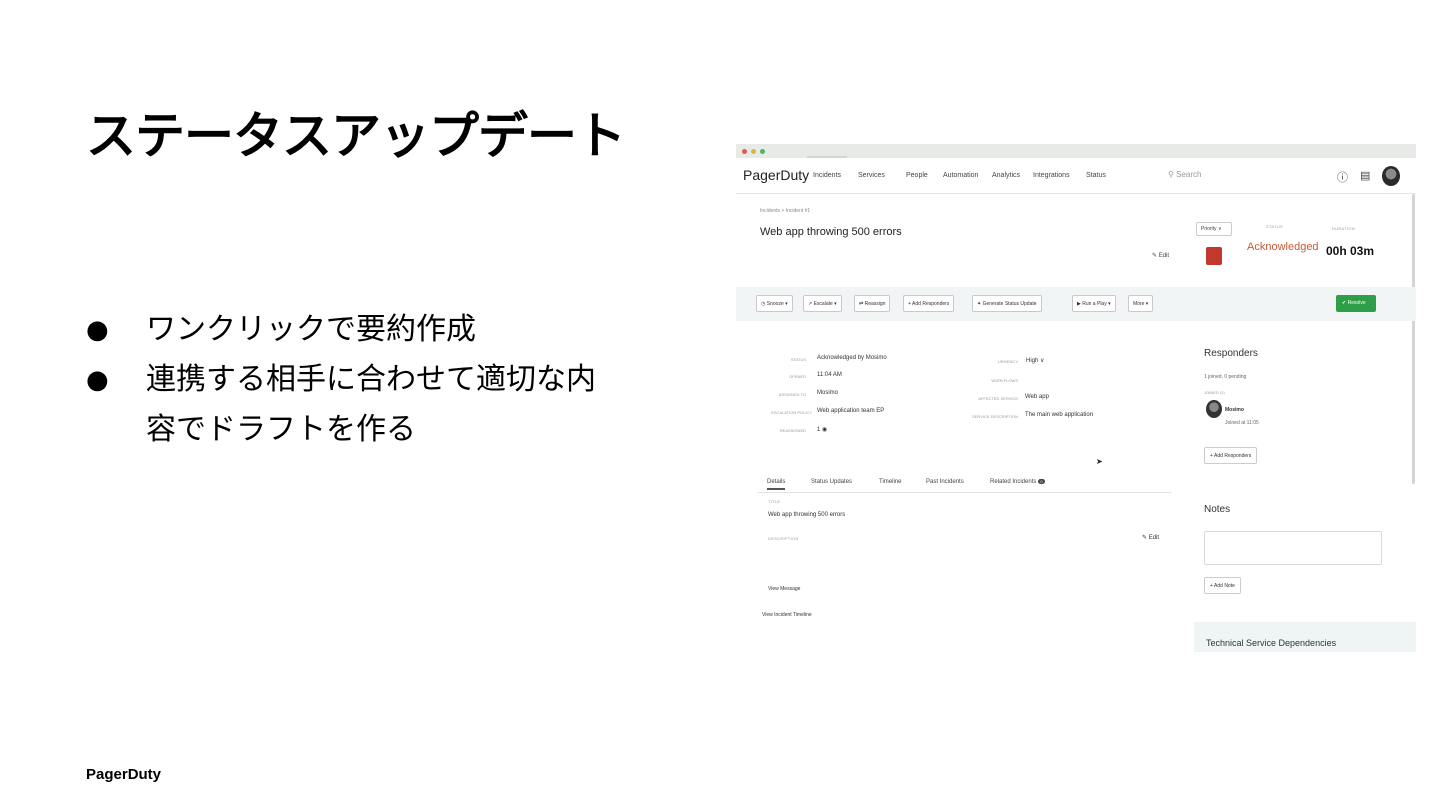  I want to click on nav-analytics: Analytics, so click(1006, 175).